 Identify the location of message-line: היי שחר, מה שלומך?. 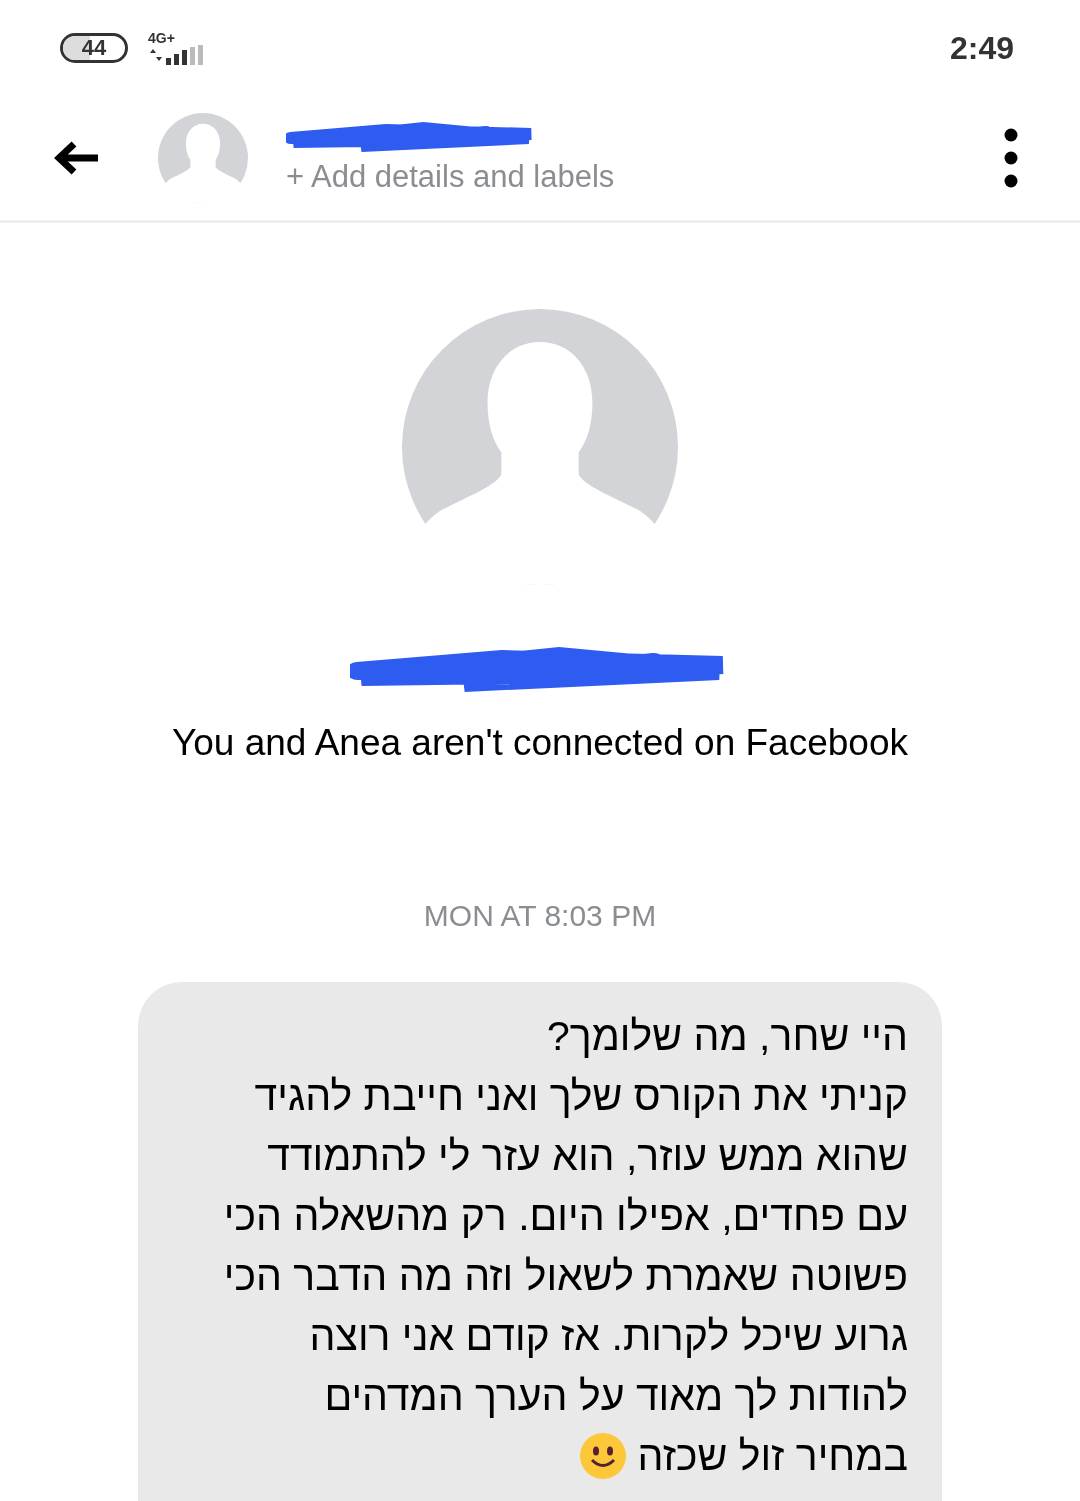
(727, 1036).